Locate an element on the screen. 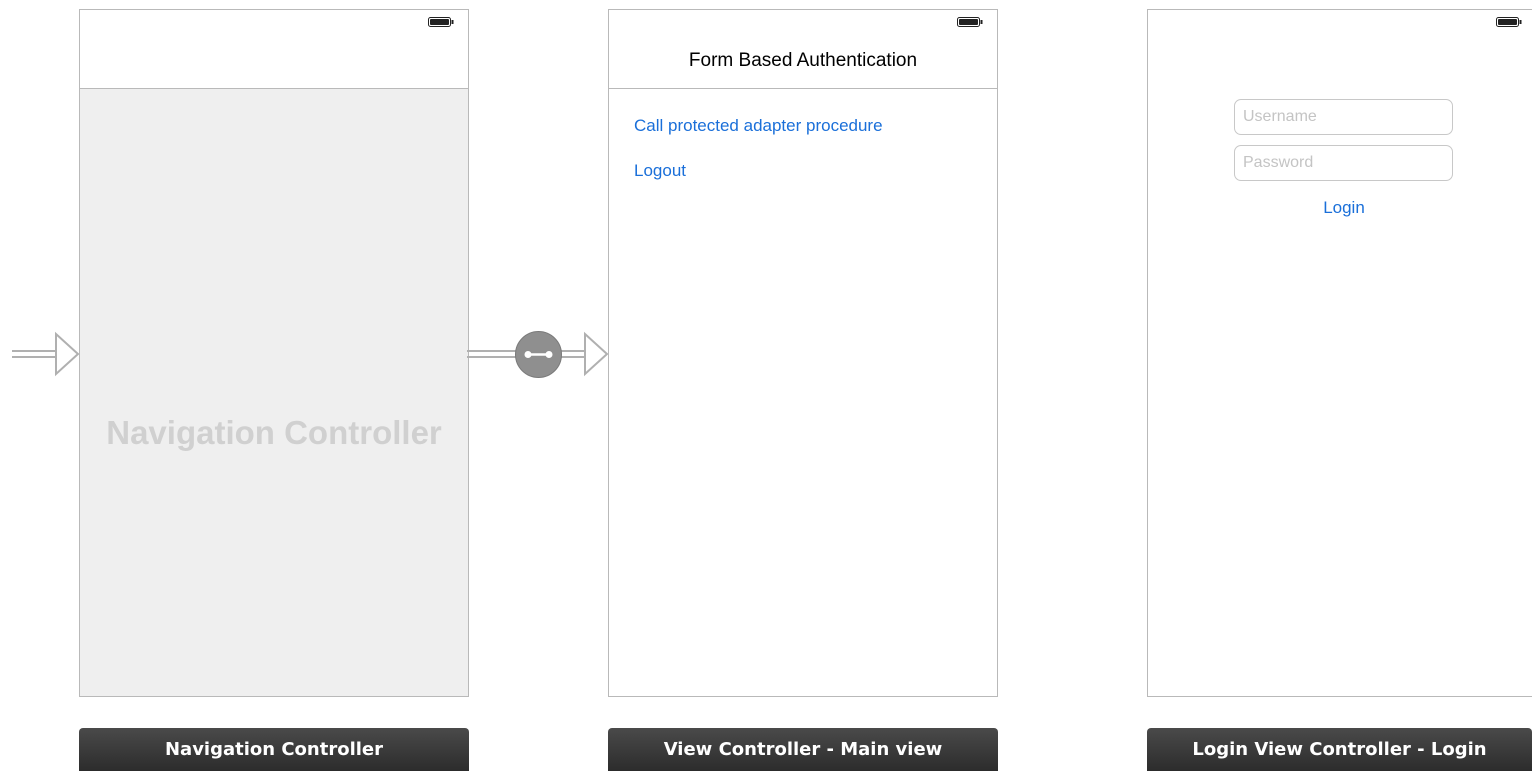 The width and height of the screenshot is (1532, 771). password-field: Password is located at coordinates (1343, 163).